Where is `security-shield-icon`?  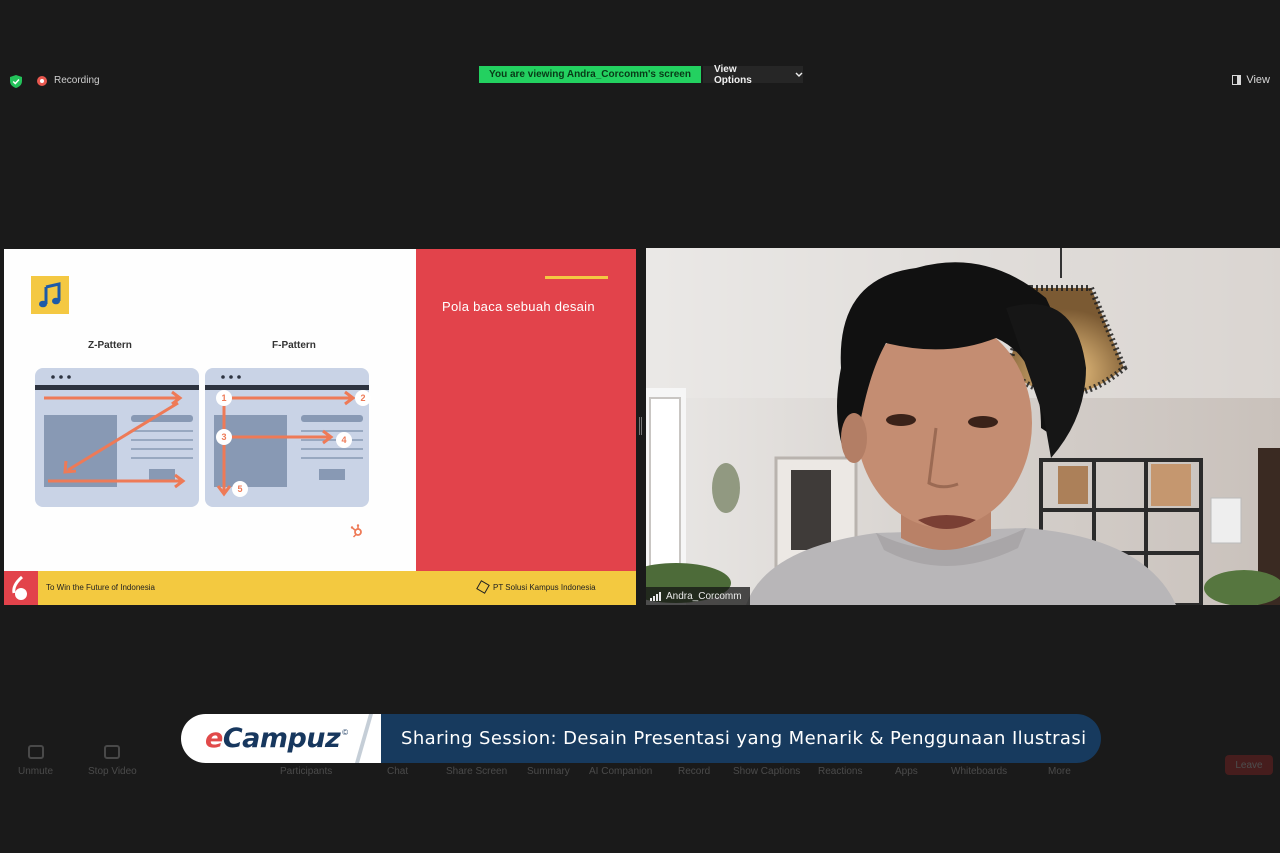
security-shield-icon is located at coordinates (16, 81).